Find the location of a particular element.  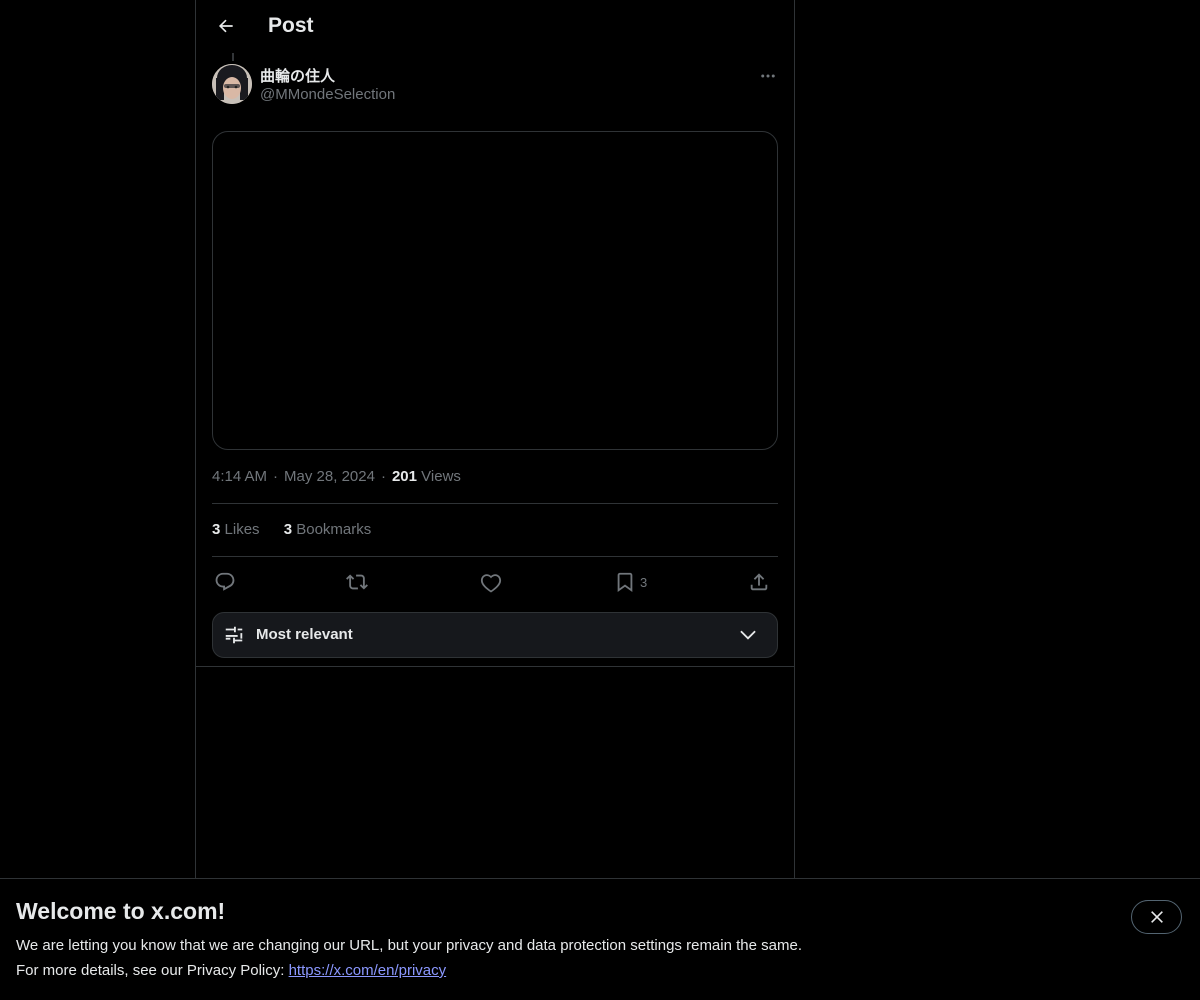

replies-sort-dropdown: Most relevant is located at coordinates (495, 635).